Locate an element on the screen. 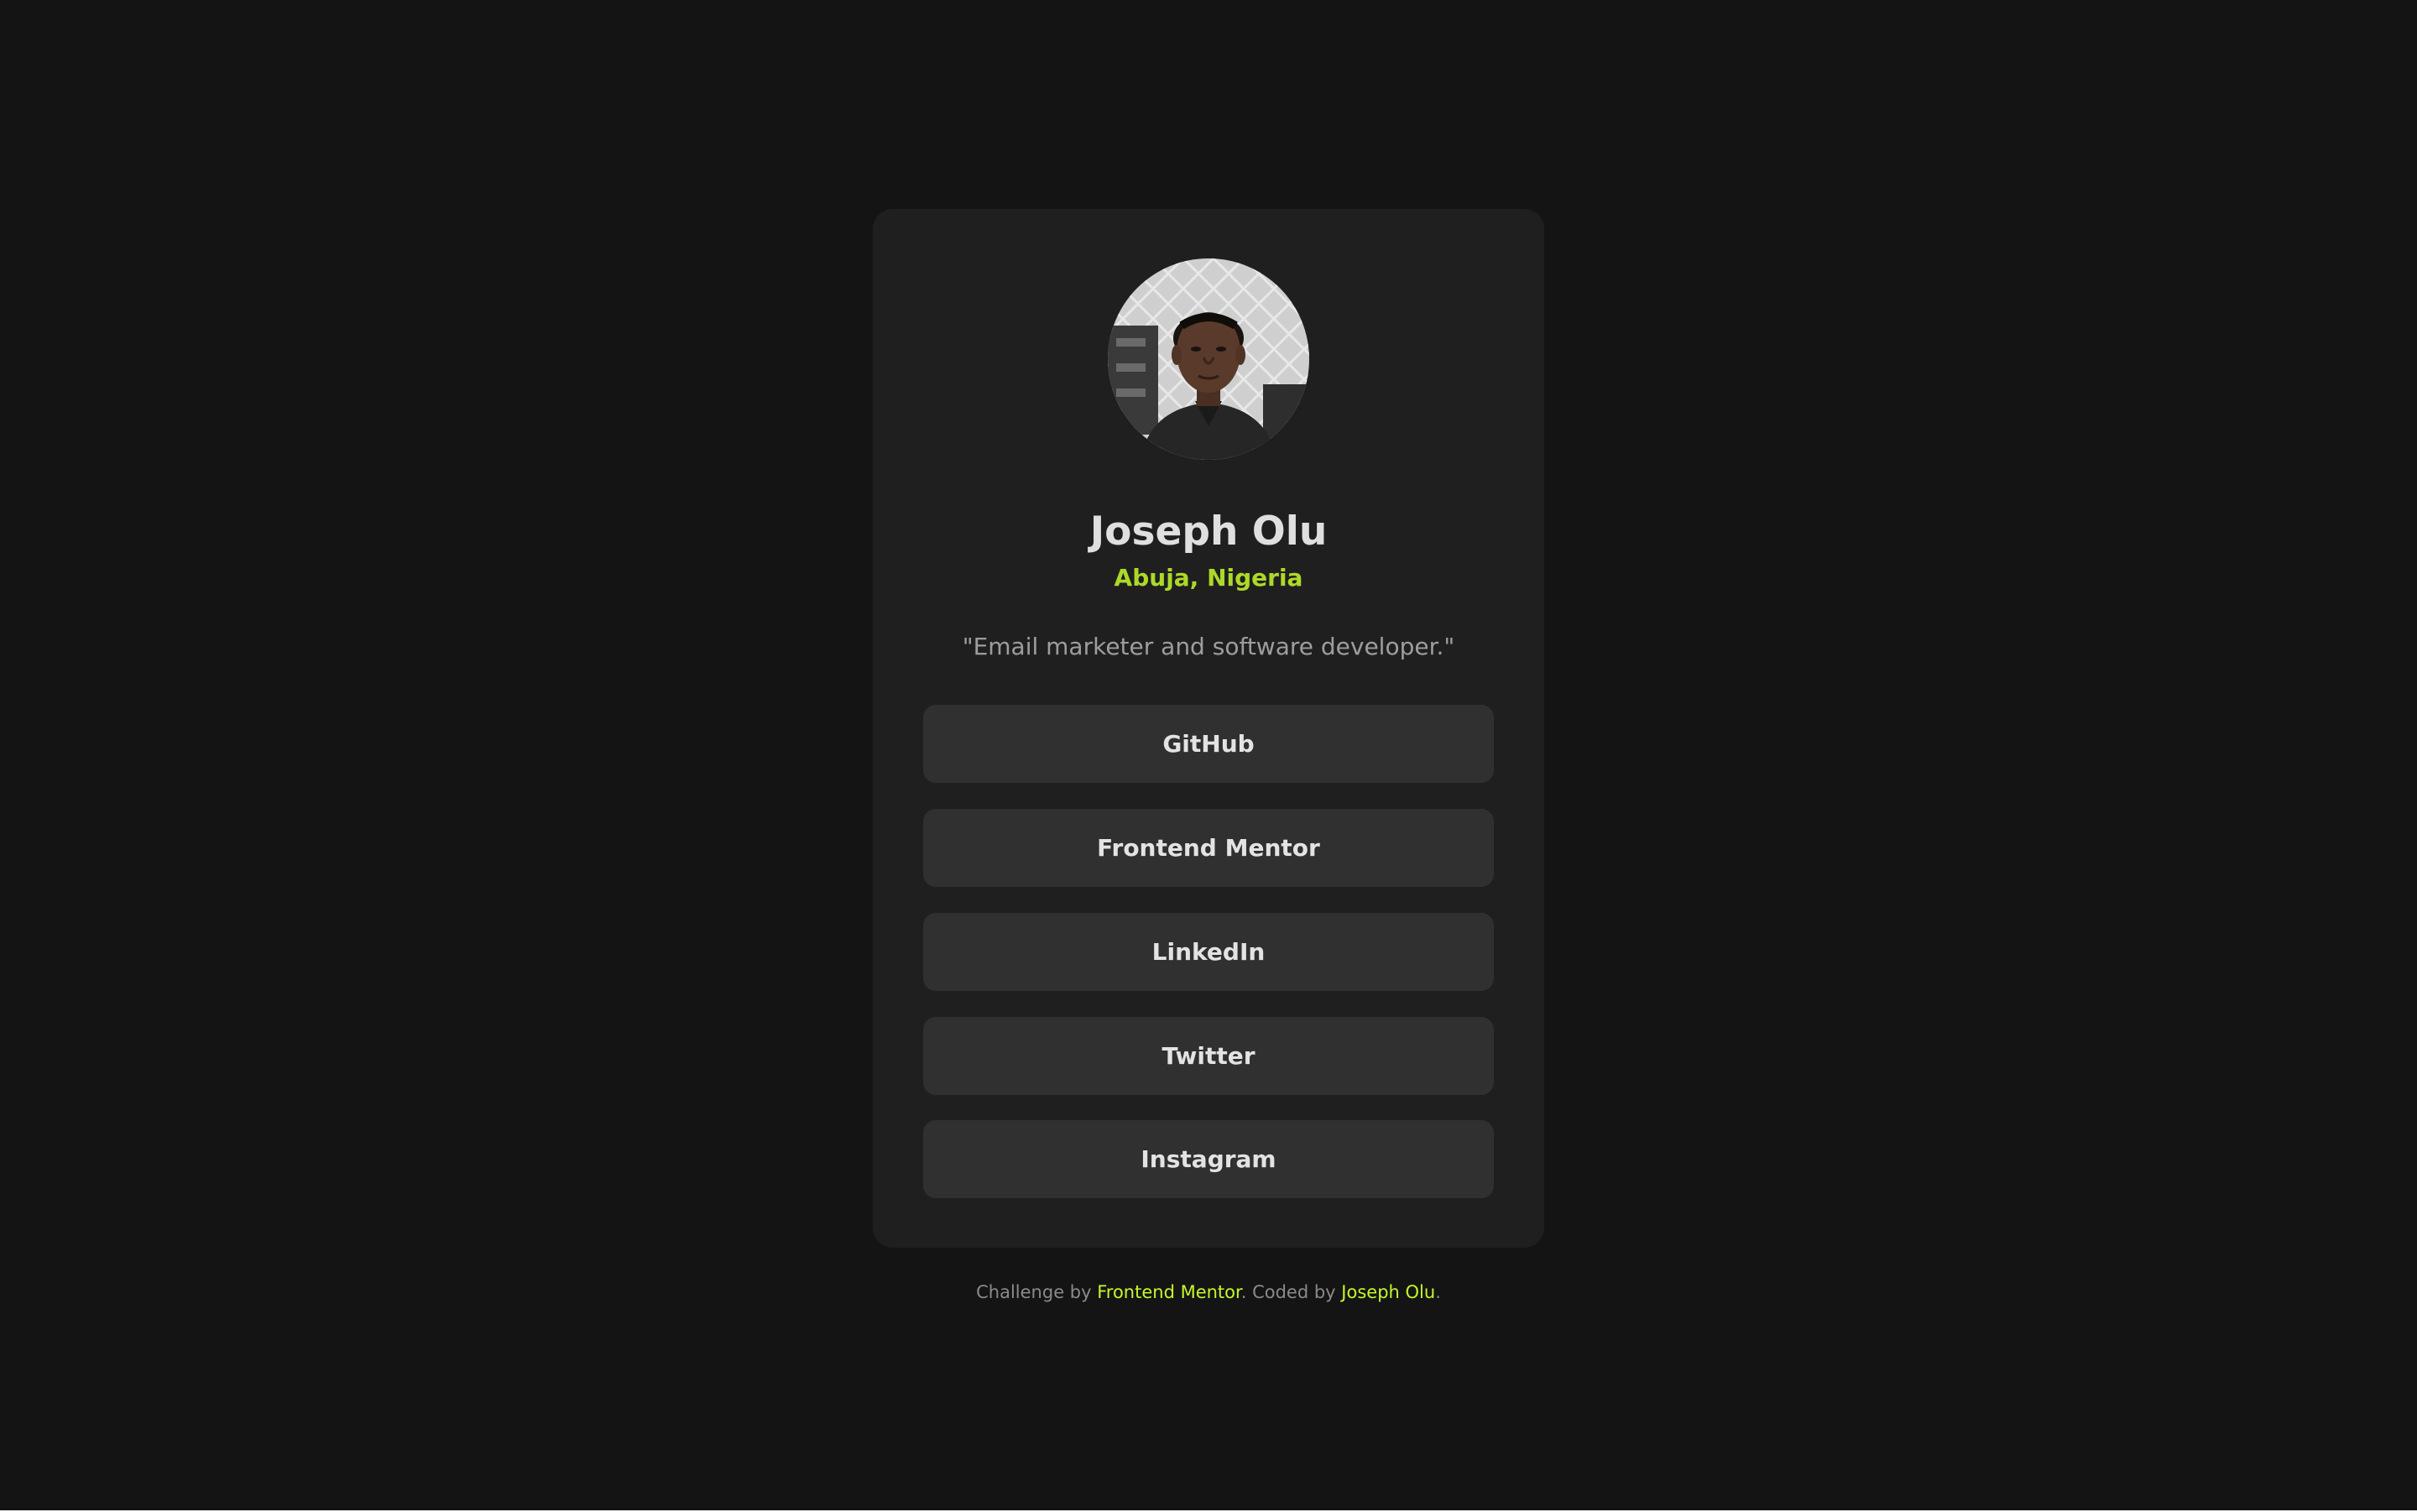 Image resolution: width=2417 pixels, height=1512 pixels. link-github-button: GitHub is located at coordinates (1208, 744).